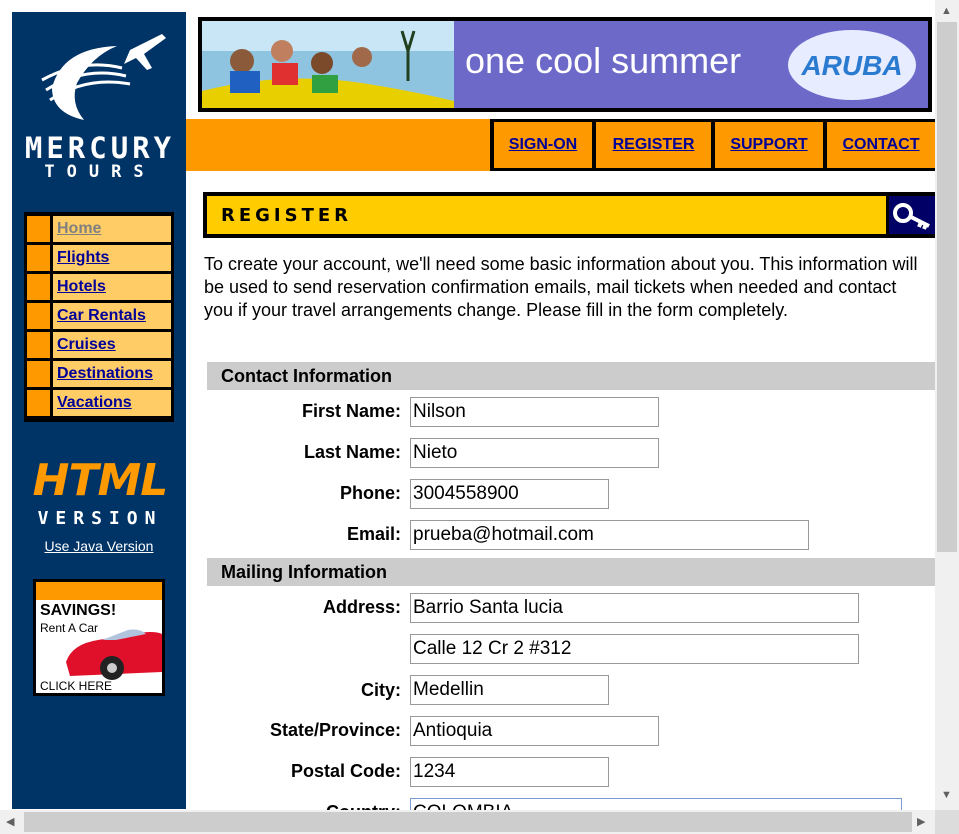  Describe the element at coordinates (335, 730) in the screenshot. I see `state-label: State/Province:` at that location.